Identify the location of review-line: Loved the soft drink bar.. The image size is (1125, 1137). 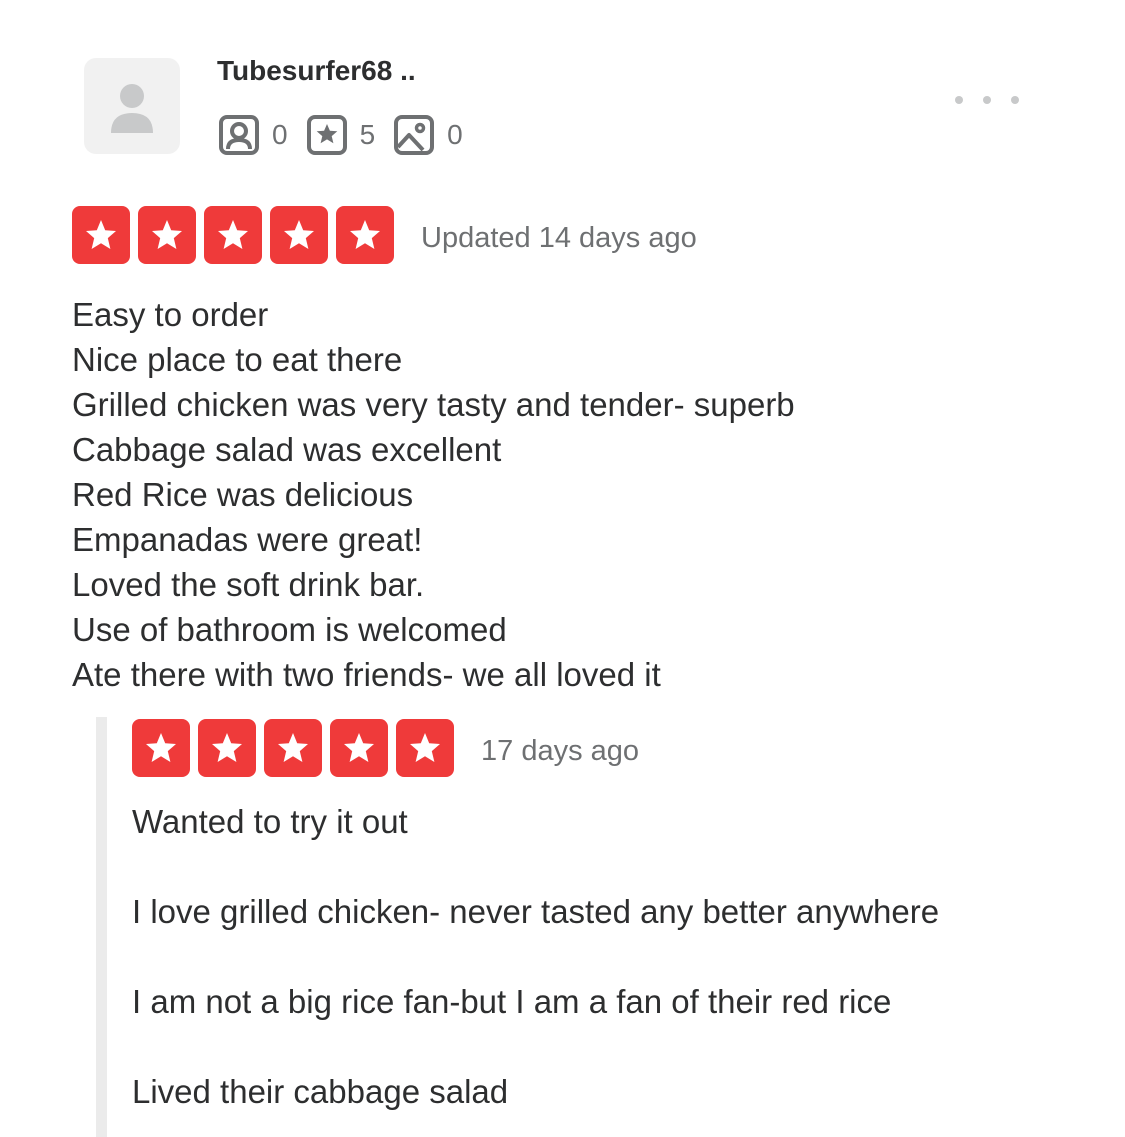
(248, 584).